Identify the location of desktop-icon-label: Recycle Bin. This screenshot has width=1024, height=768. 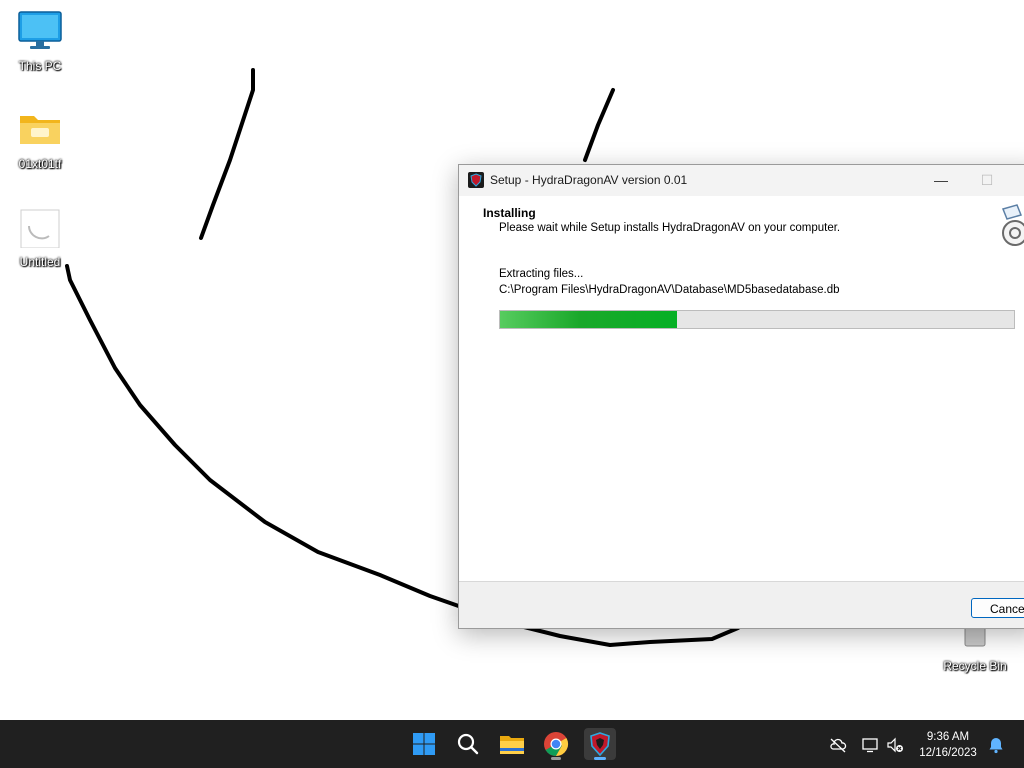
(975, 666).